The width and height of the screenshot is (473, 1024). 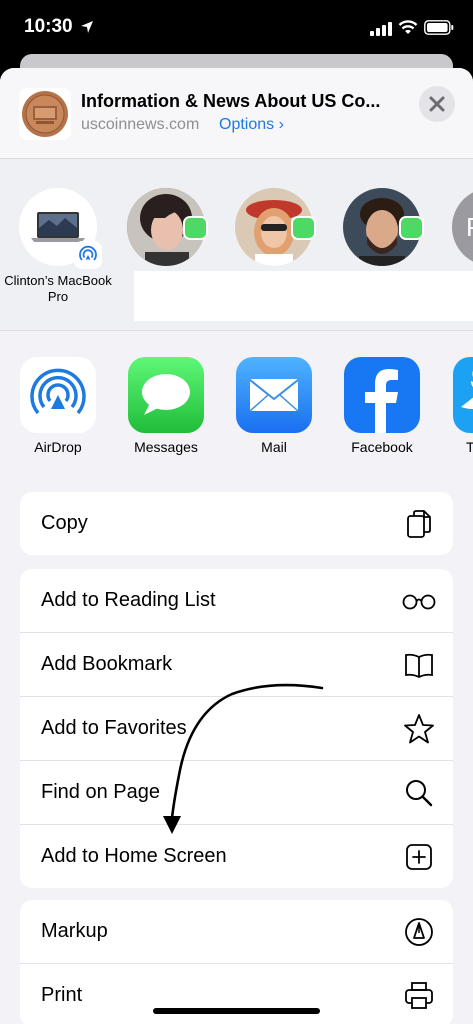 I want to click on copy-action-group: Copy, so click(x=236, y=523).